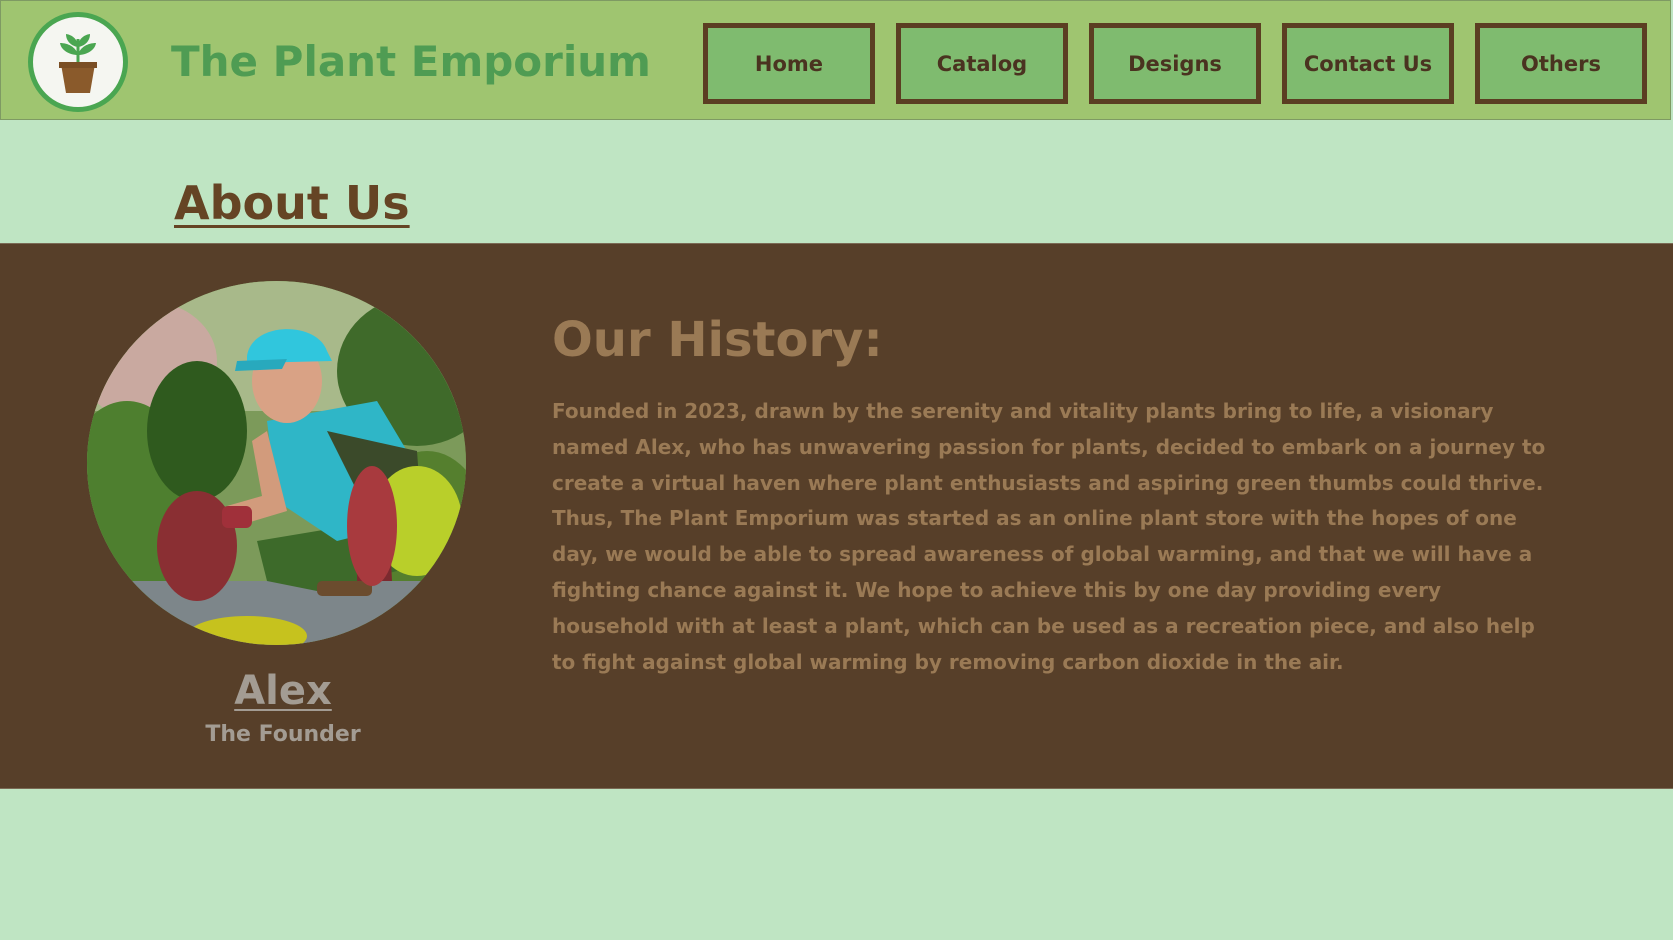  What do you see at coordinates (276, 463) in the screenshot?
I see `founder-photo` at bounding box center [276, 463].